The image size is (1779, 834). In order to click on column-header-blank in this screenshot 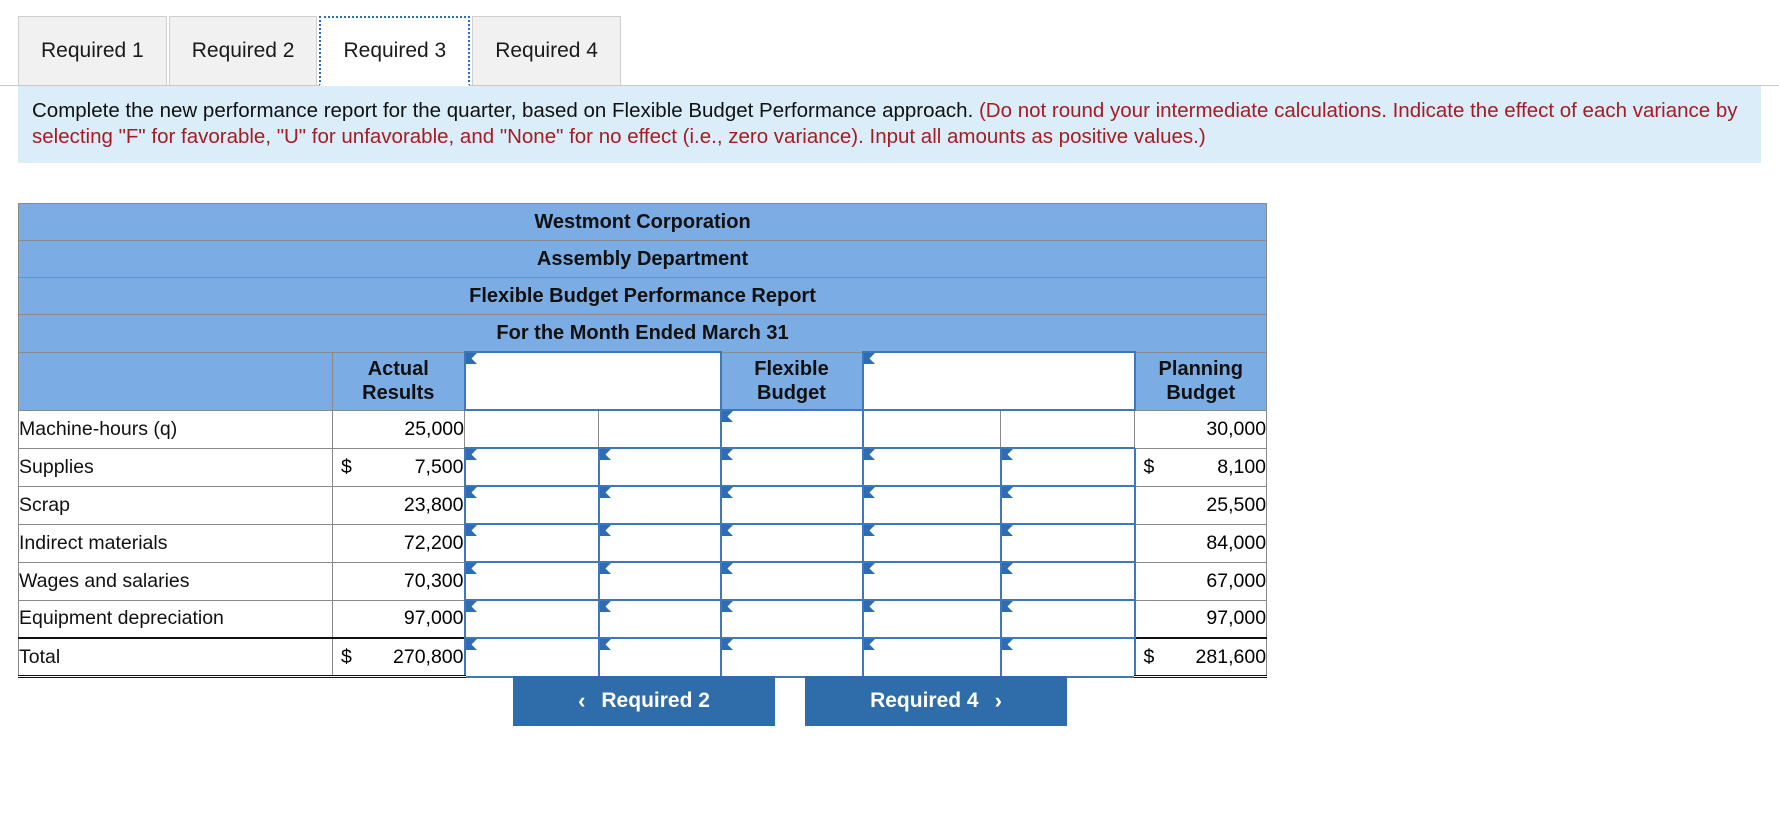, I will do `click(175, 381)`.